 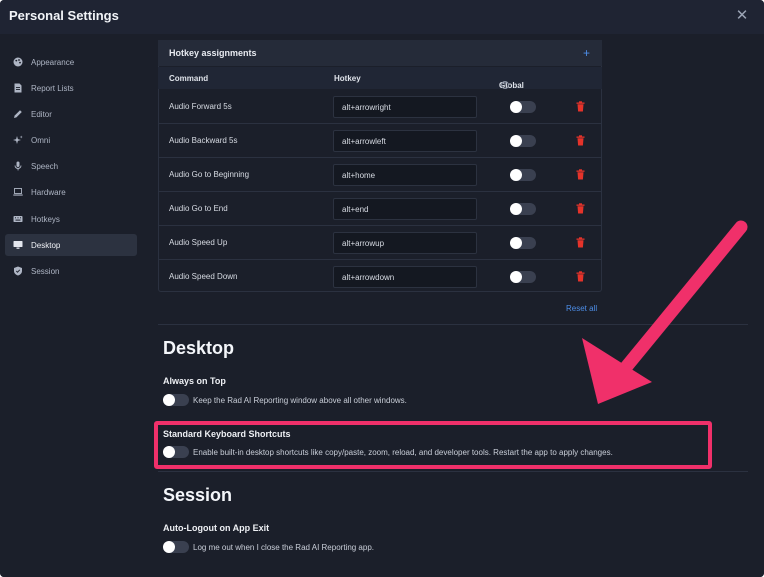 I want to click on sidebar-item-label: Hardware, so click(x=48, y=192).